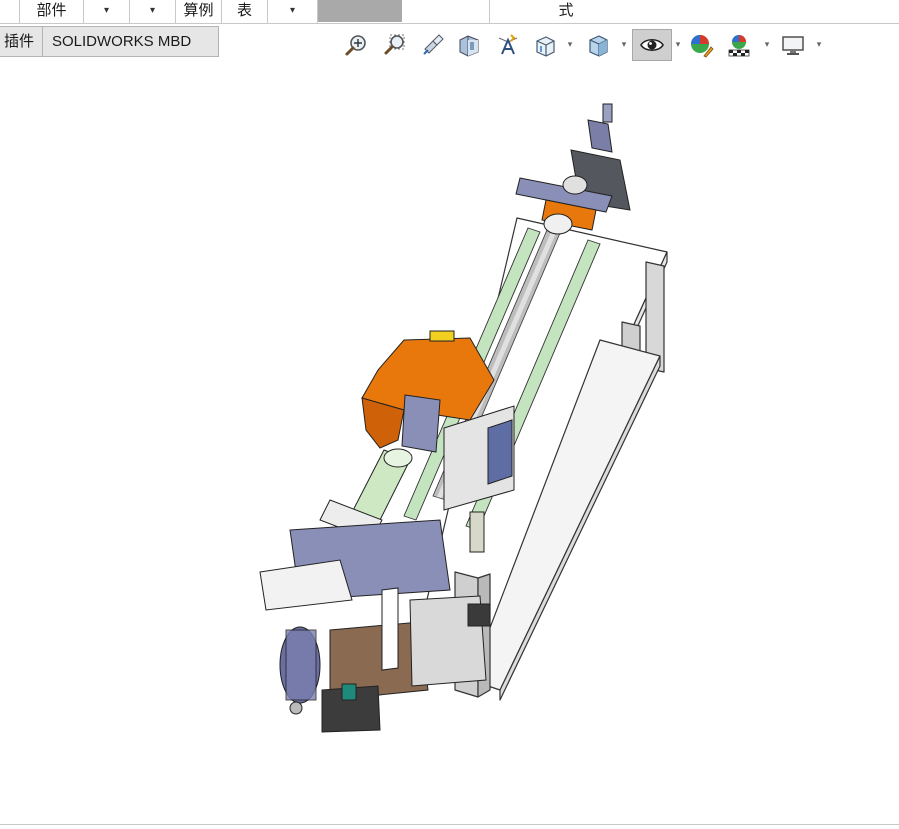 The height and width of the screenshot is (829, 899). What do you see at coordinates (598, 45) in the screenshot?
I see `display-style-icon` at bounding box center [598, 45].